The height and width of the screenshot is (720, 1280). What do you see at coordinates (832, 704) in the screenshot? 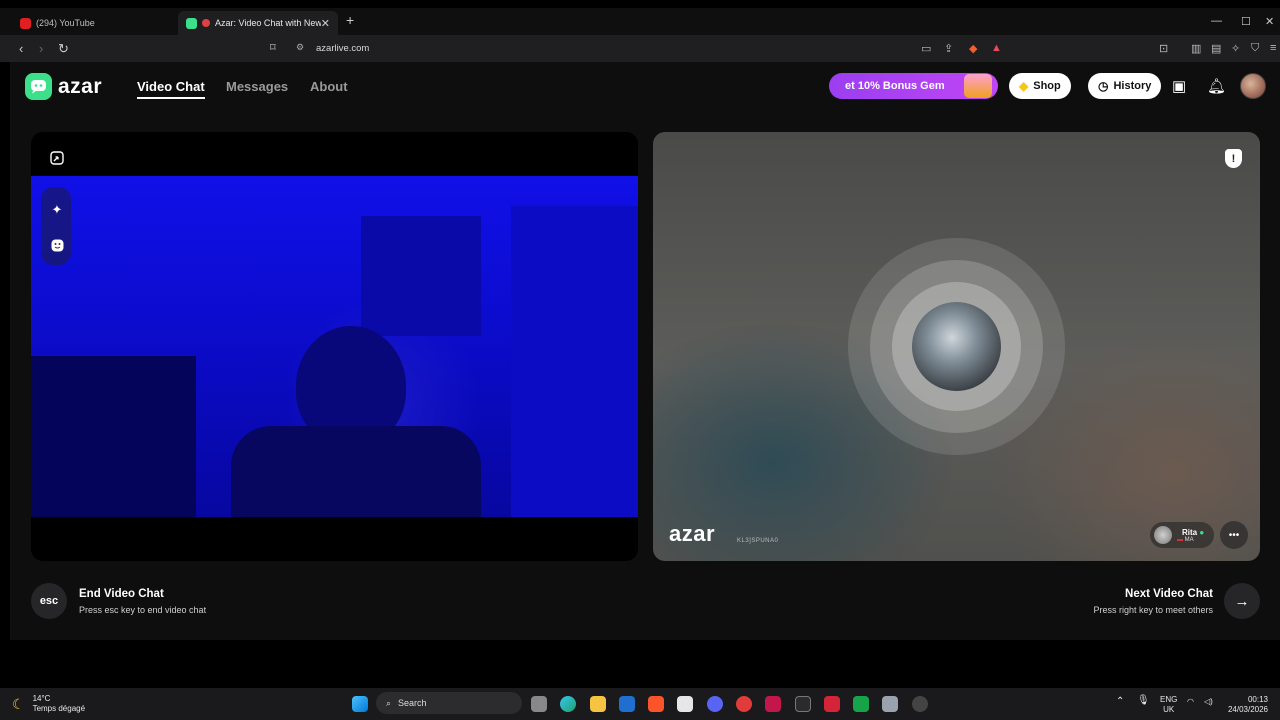
I see `app-a-icon` at bounding box center [832, 704].